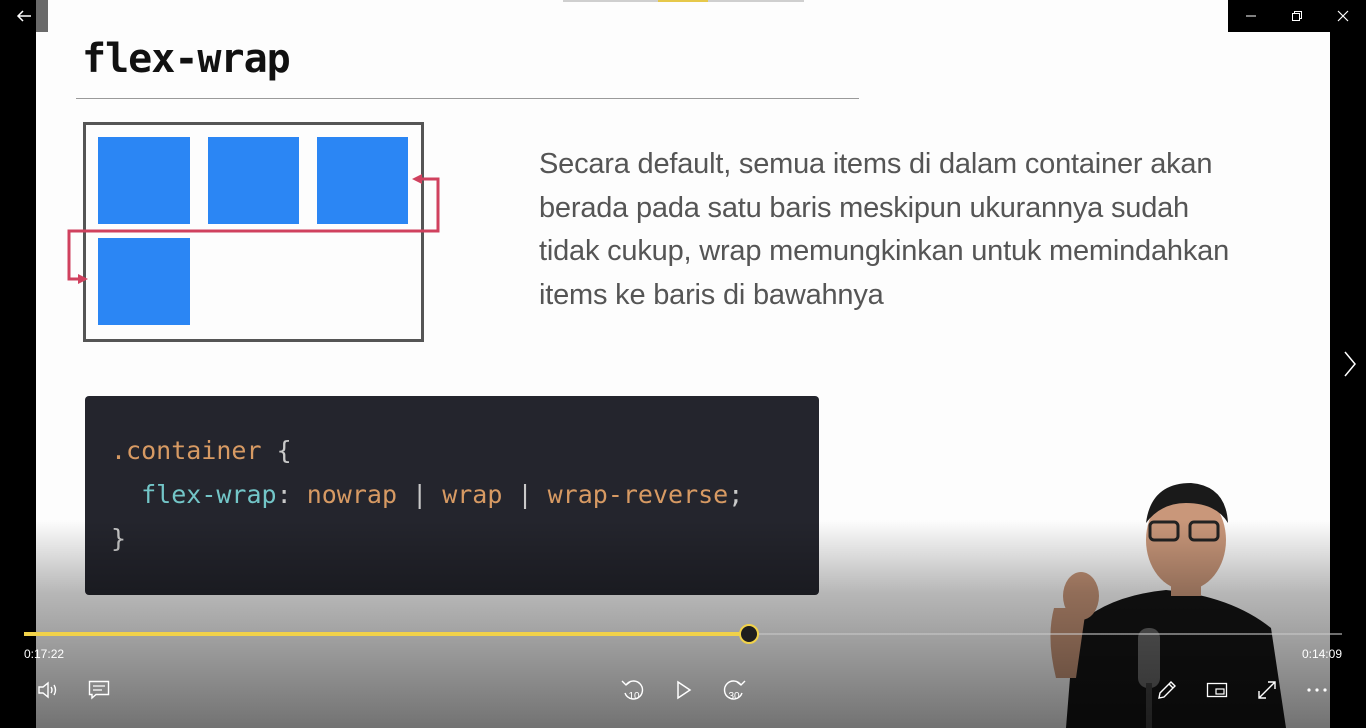 The image size is (1366, 728). I want to click on fullscreen-button, so click(1267, 690).